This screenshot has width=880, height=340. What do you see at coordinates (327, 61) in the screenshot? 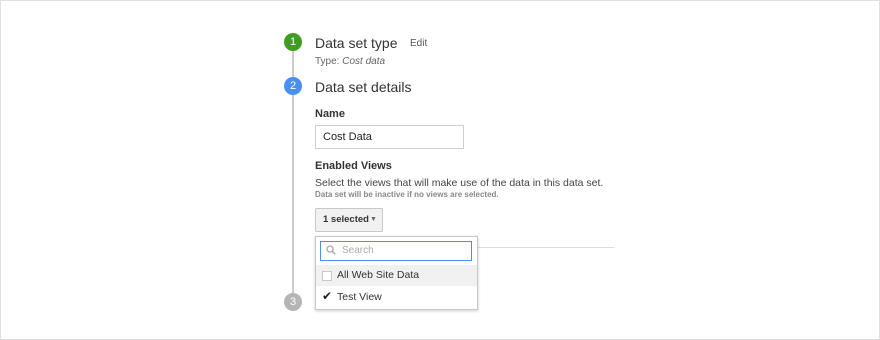
I see `type-prefix: Type:` at bounding box center [327, 61].